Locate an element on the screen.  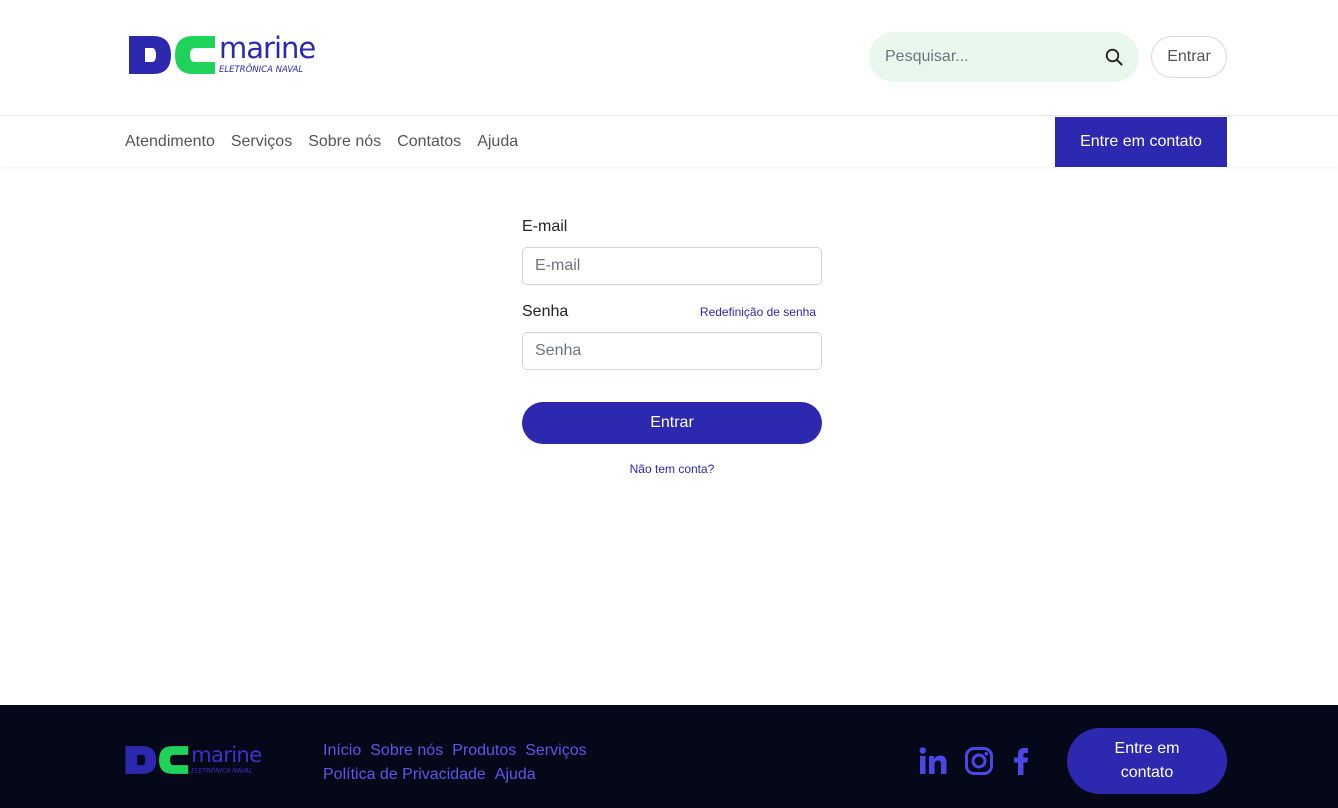
facebook-icon is located at coordinates (1021, 761).